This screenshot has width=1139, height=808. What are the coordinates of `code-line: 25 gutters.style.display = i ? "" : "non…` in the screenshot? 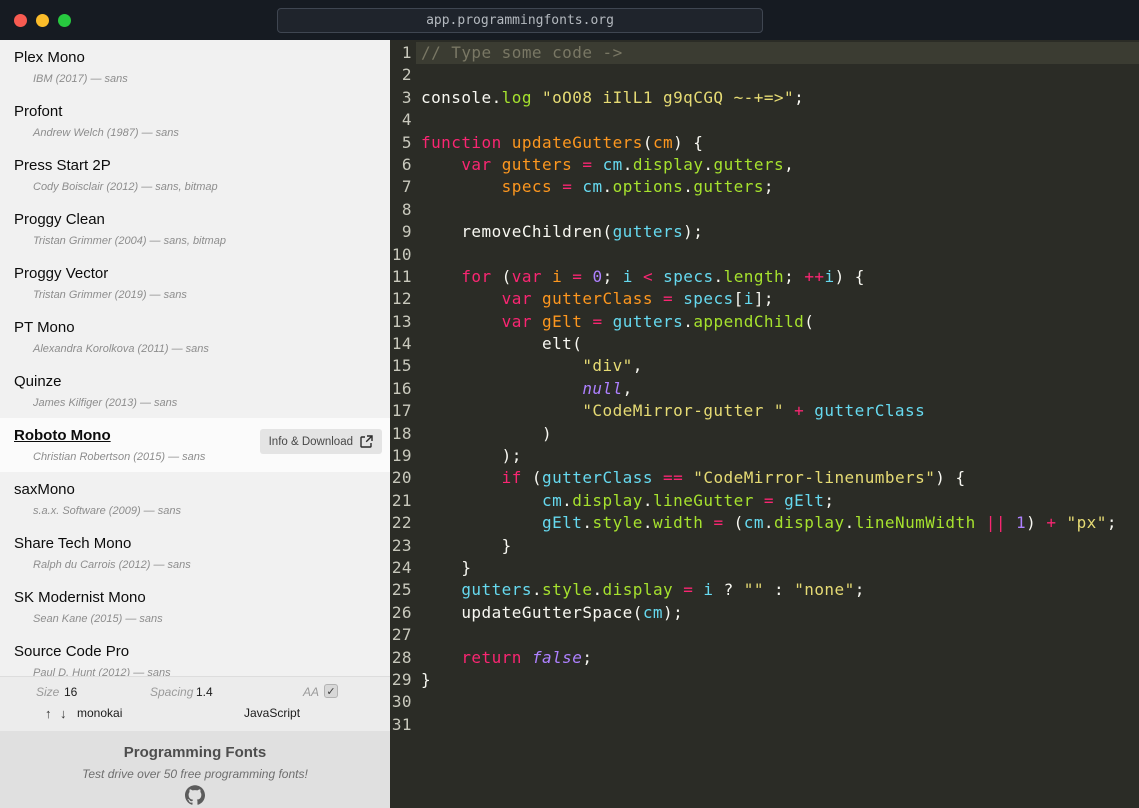 It's located at (764, 590).